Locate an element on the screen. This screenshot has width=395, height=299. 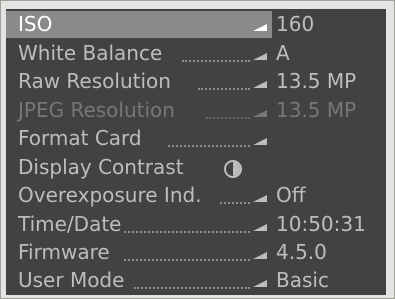
menu-item-white-balance: White Balance A is located at coordinates (196, 53).